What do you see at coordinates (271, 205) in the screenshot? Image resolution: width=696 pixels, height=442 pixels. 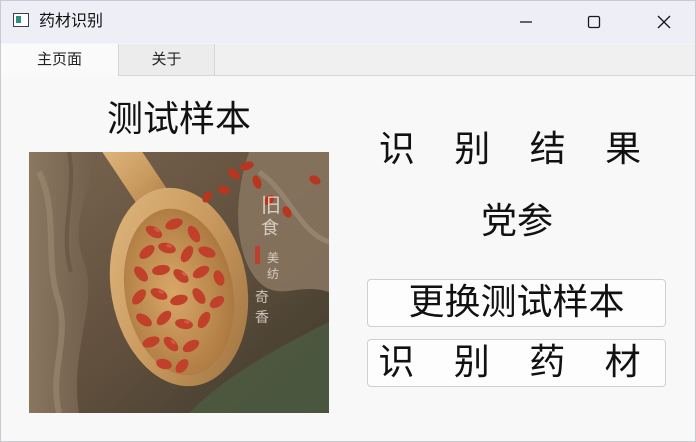 I see `svg-text: 旧` at bounding box center [271, 205].